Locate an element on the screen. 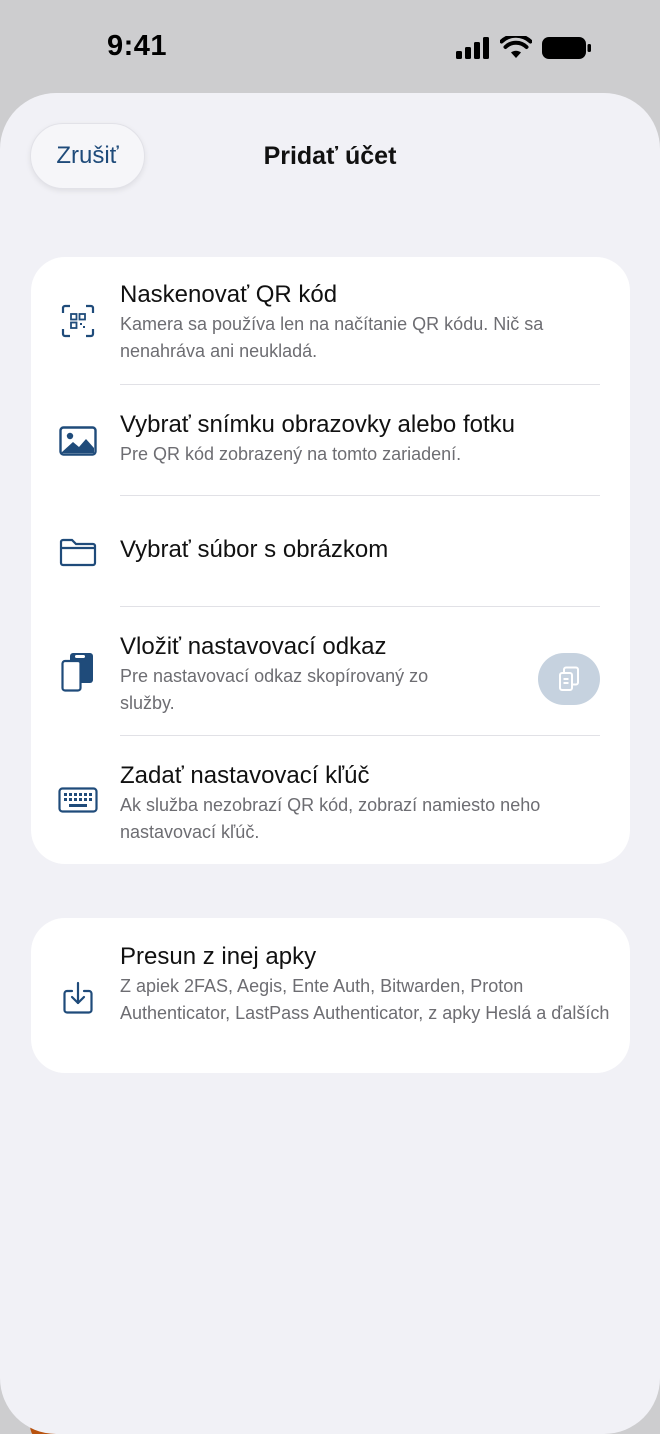 The height and width of the screenshot is (1434, 660). battery-icon is located at coordinates (566, 48).